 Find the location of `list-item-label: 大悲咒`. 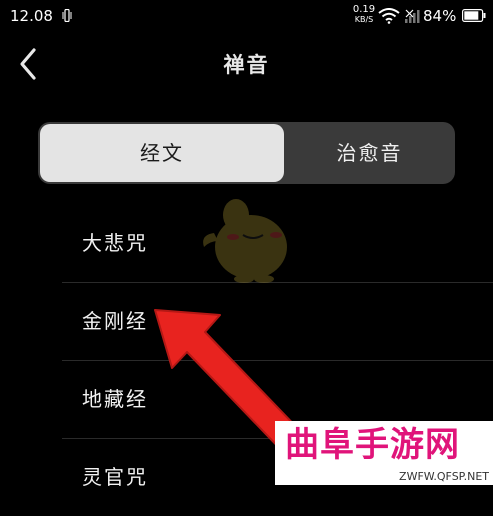

list-item-label: 大悲咒 is located at coordinates (115, 243).